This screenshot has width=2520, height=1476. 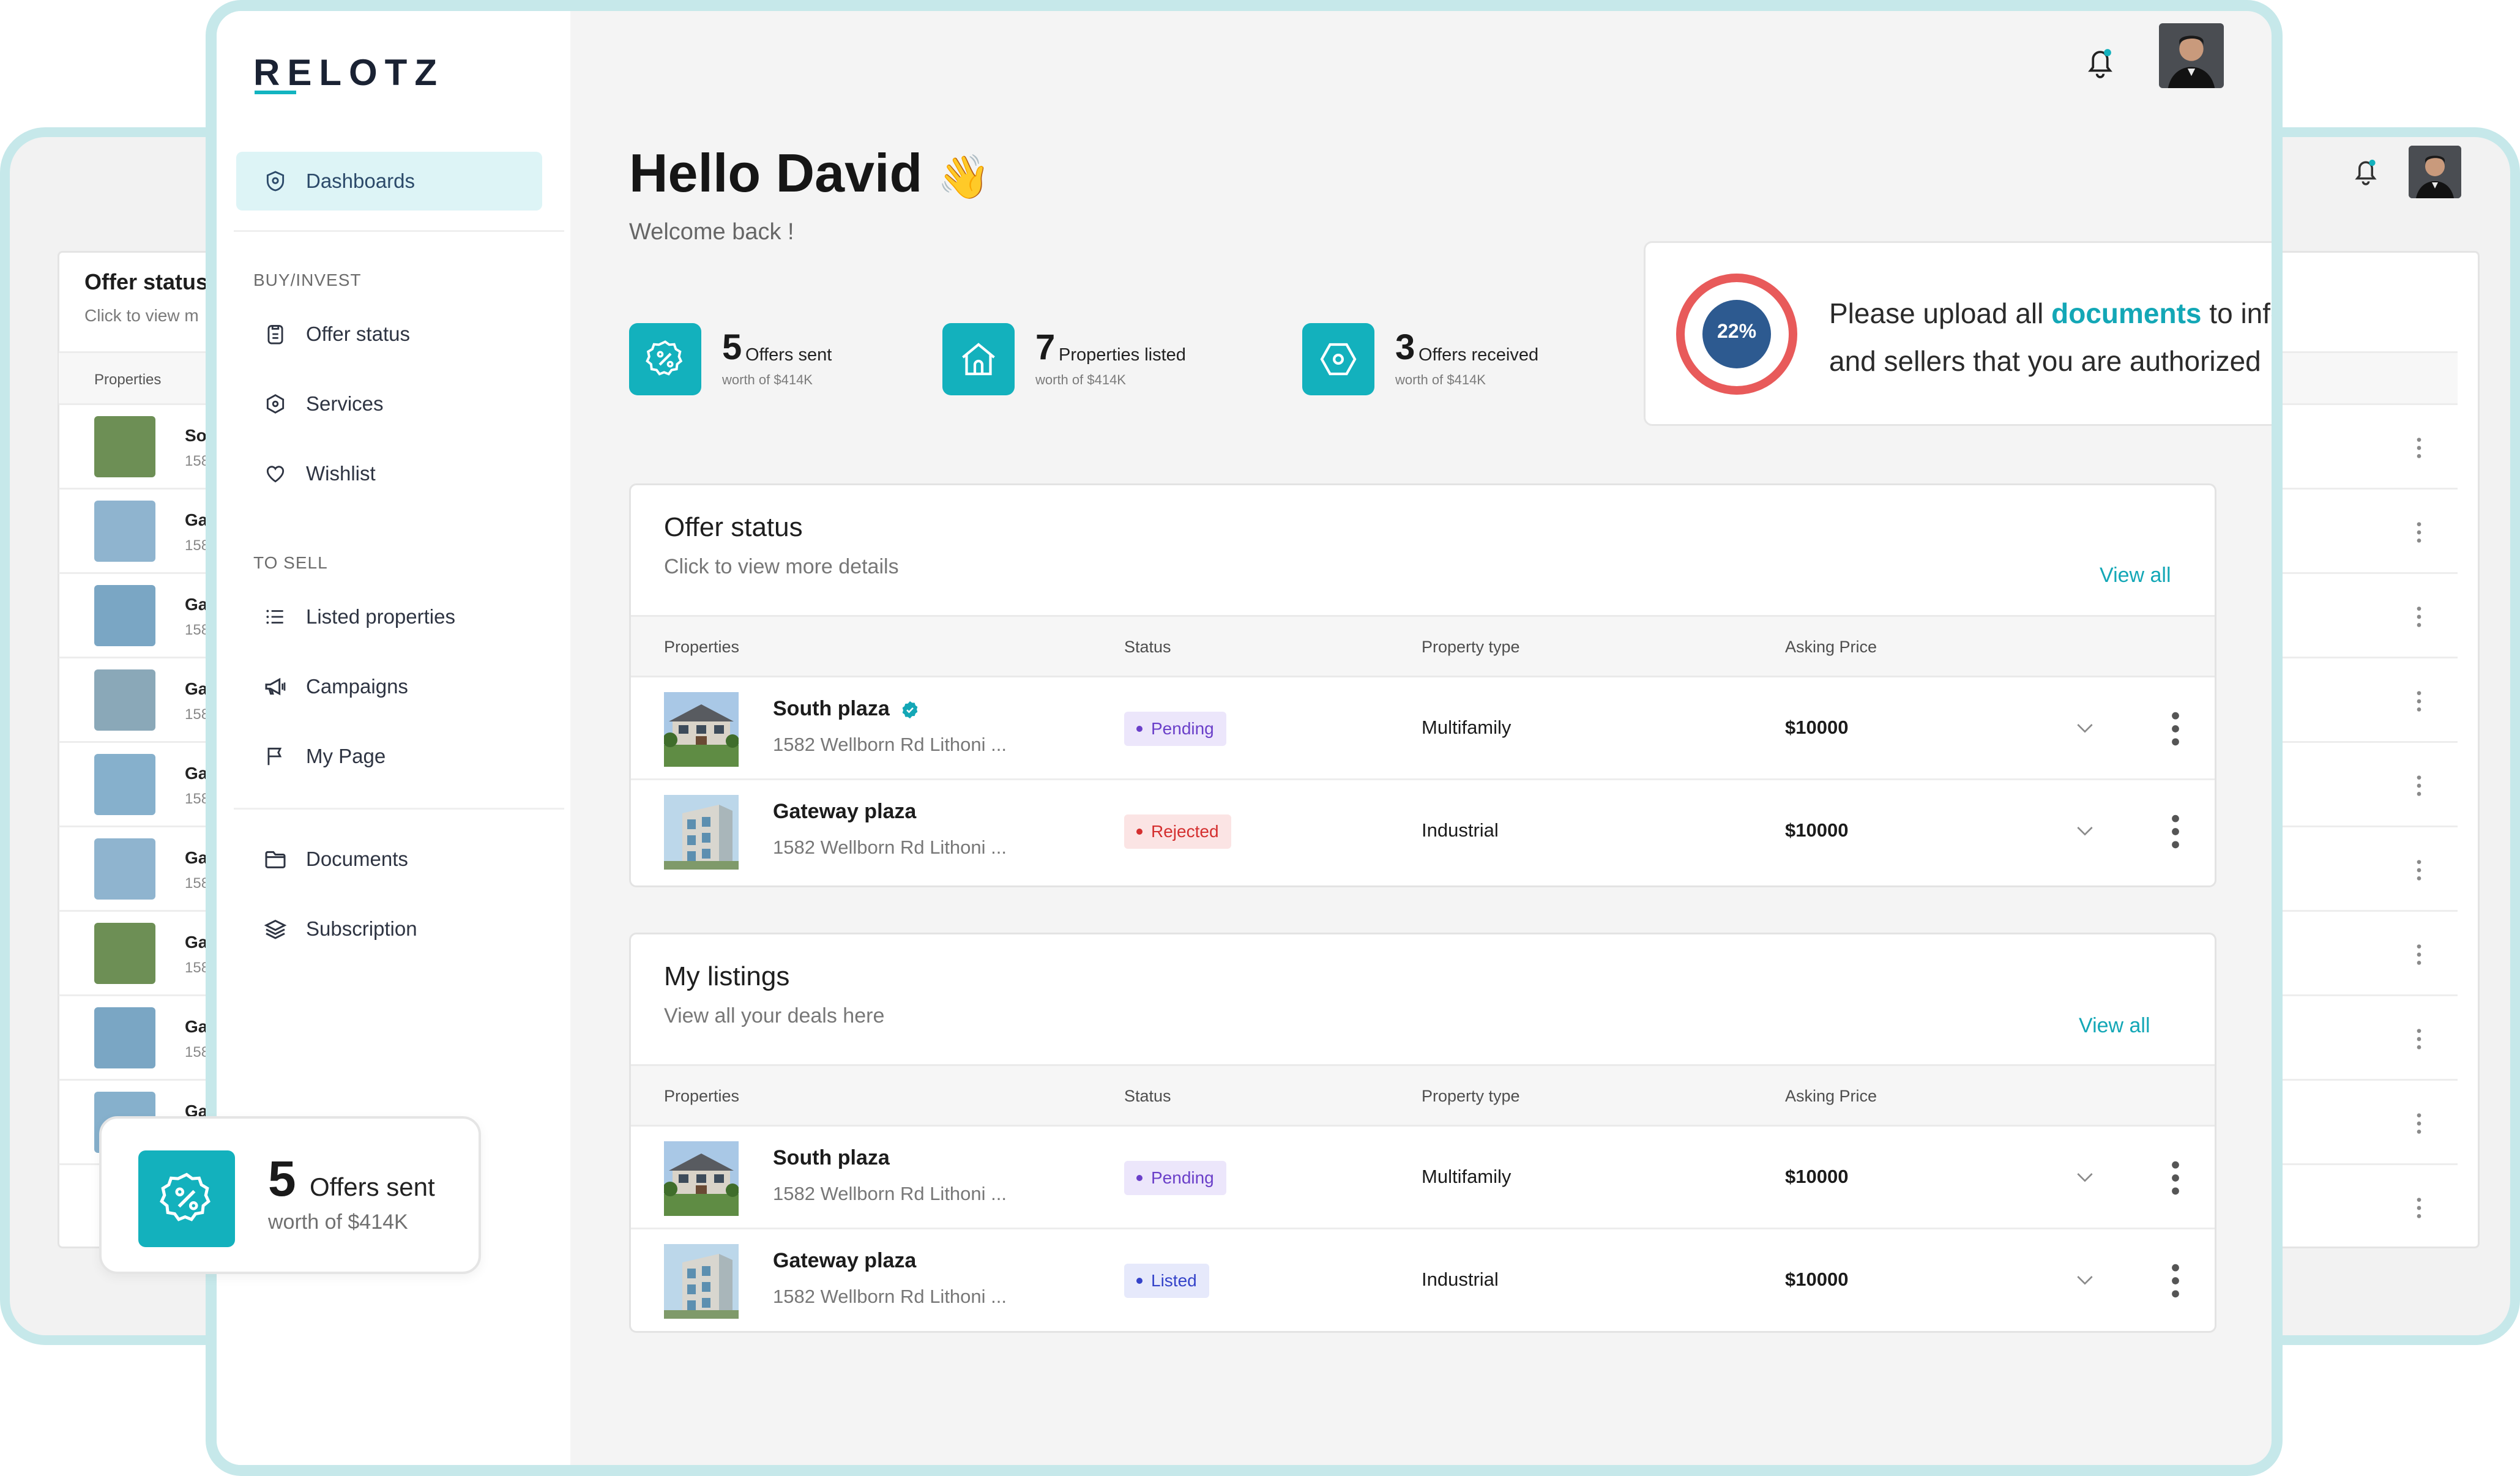 I want to click on stat-offers-received: 3 Offers received worth of $414K, so click(x=1449, y=360).